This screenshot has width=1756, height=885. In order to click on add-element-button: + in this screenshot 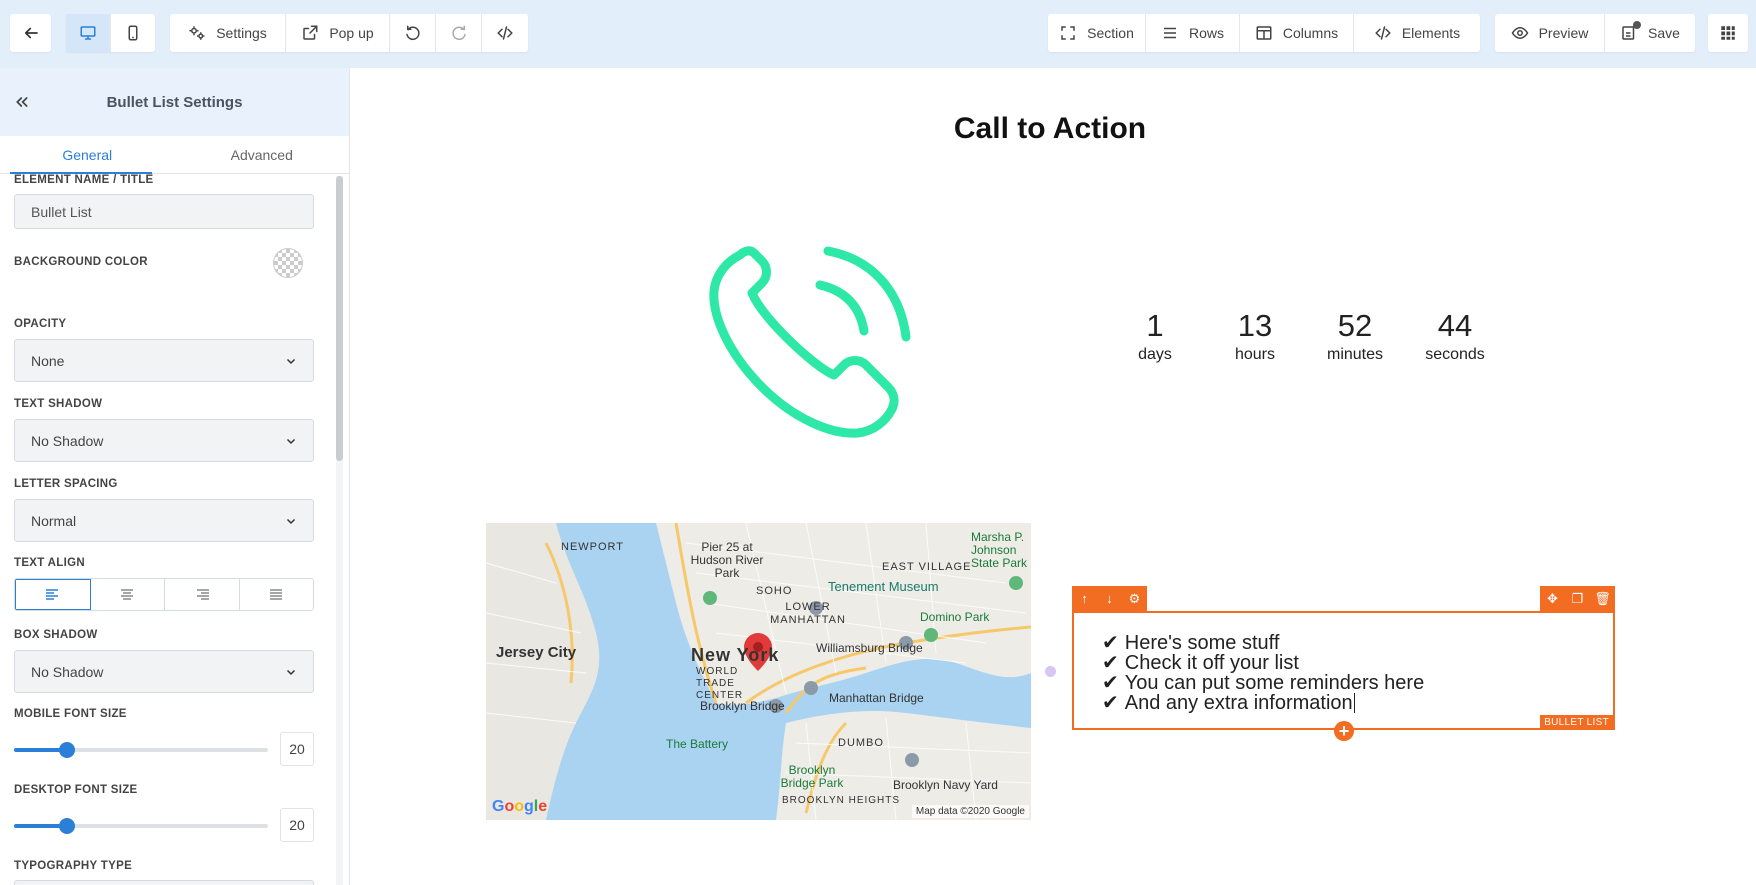, I will do `click(1344, 731)`.